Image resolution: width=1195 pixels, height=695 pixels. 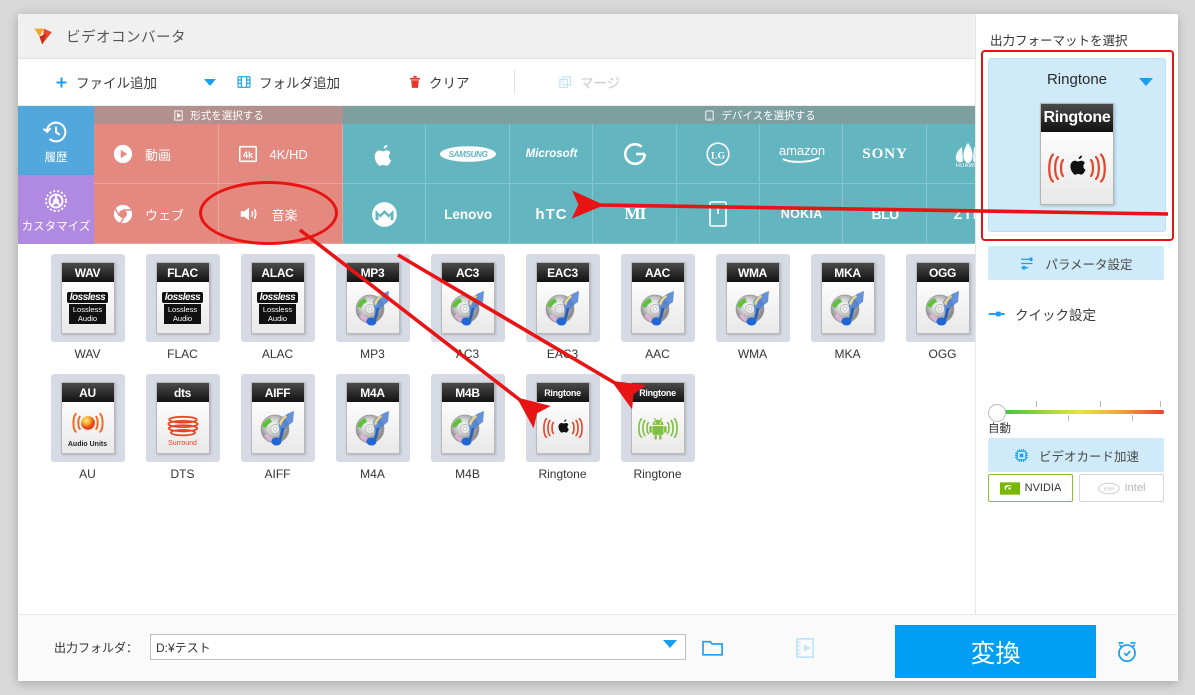 I want to click on format-file-icon: EAC3, so click(x=562, y=298).